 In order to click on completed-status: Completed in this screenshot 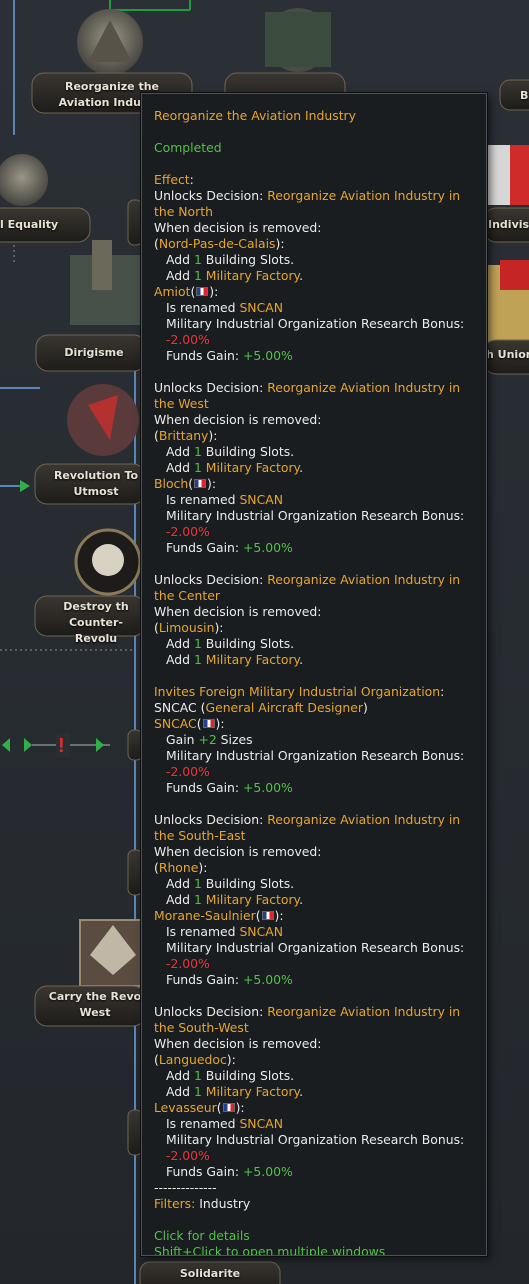, I will do `click(188, 147)`.